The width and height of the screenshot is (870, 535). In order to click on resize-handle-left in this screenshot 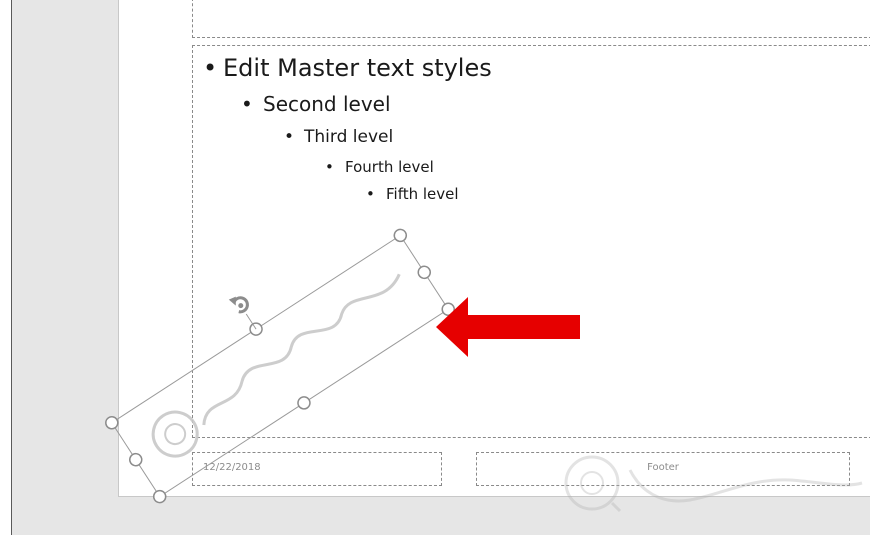, I will do `click(135, 459)`.